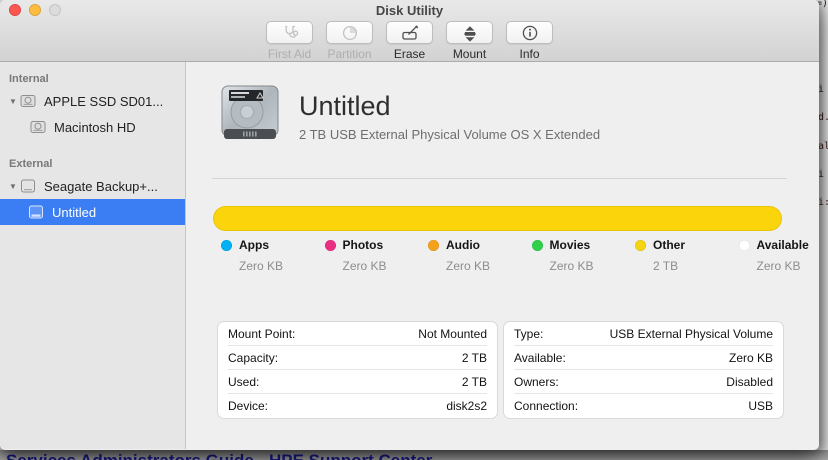 The width and height of the screenshot is (828, 460). Describe the element at coordinates (357, 406) in the screenshot. I see `table-row: Device: disk2s2` at that location.